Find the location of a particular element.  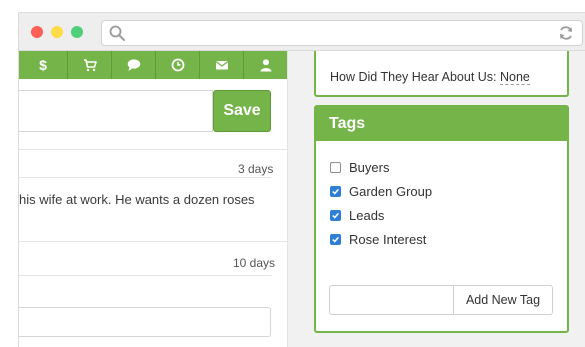

referral-source-row: How Did They Hear About Us: None is located at coordinates (430, 77).